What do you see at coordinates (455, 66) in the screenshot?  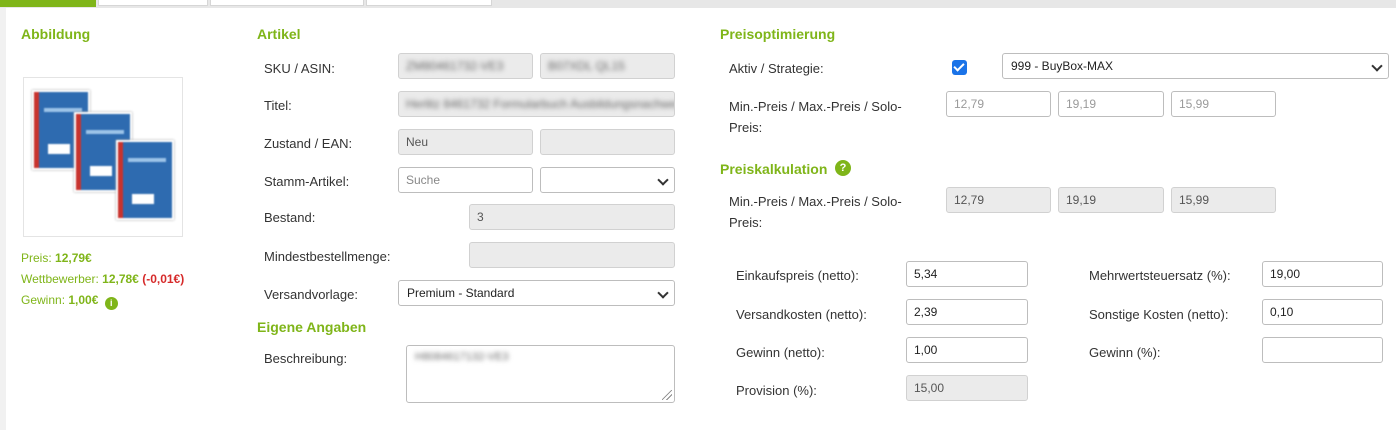 I see `sku-value: ZM80461732-VE3` at bounding box center [455, 66].